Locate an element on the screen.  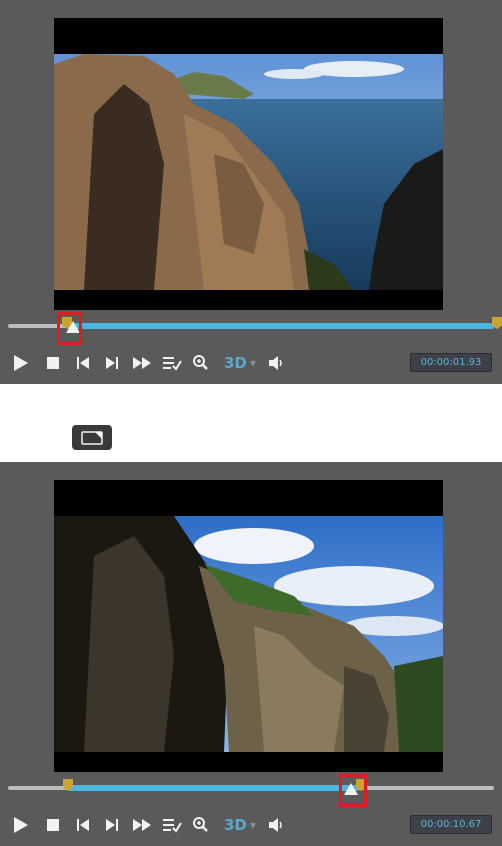
playback-controls: 3D ▼ 00:00:10.67 is located at coordinates (251, 826).